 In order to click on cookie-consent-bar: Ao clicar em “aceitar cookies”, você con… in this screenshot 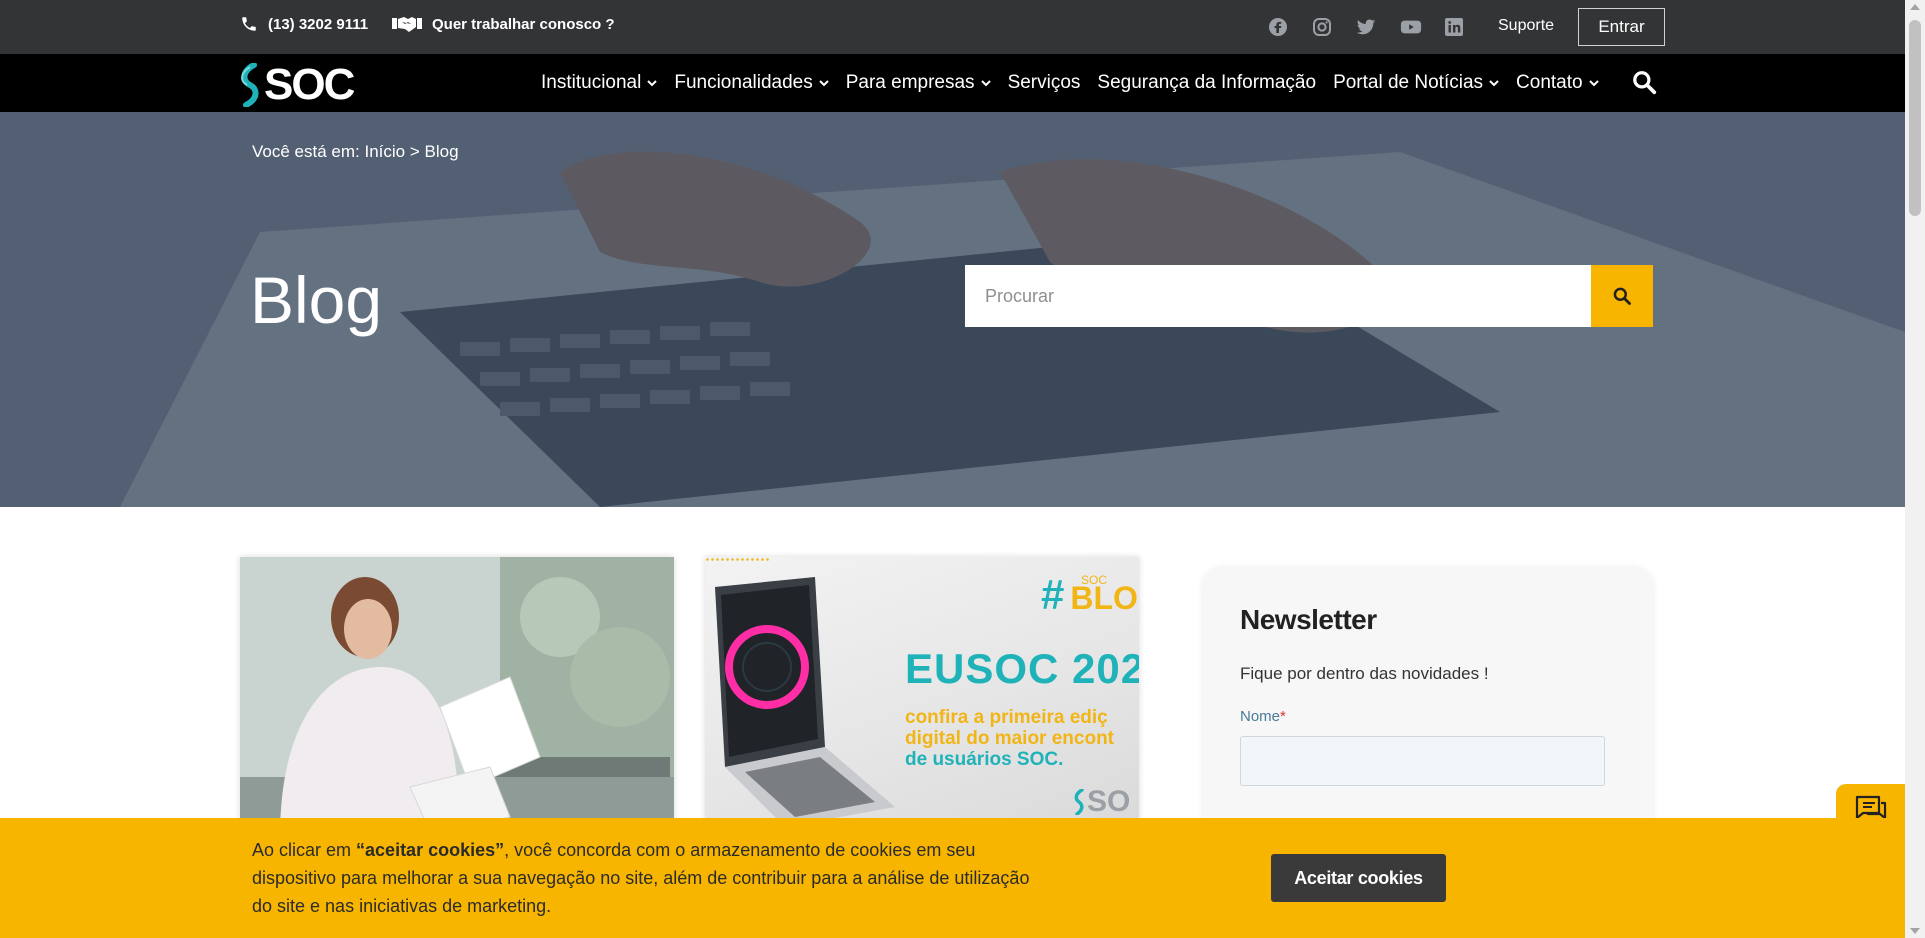, I will do `click(952, 878)`.